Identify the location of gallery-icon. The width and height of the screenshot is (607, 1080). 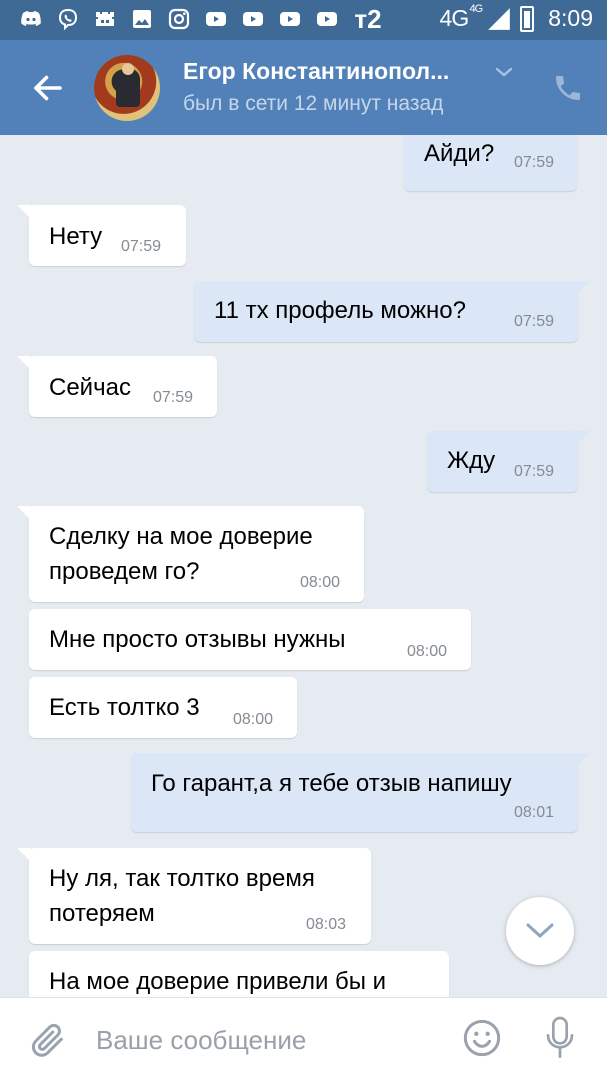
(142, 19).